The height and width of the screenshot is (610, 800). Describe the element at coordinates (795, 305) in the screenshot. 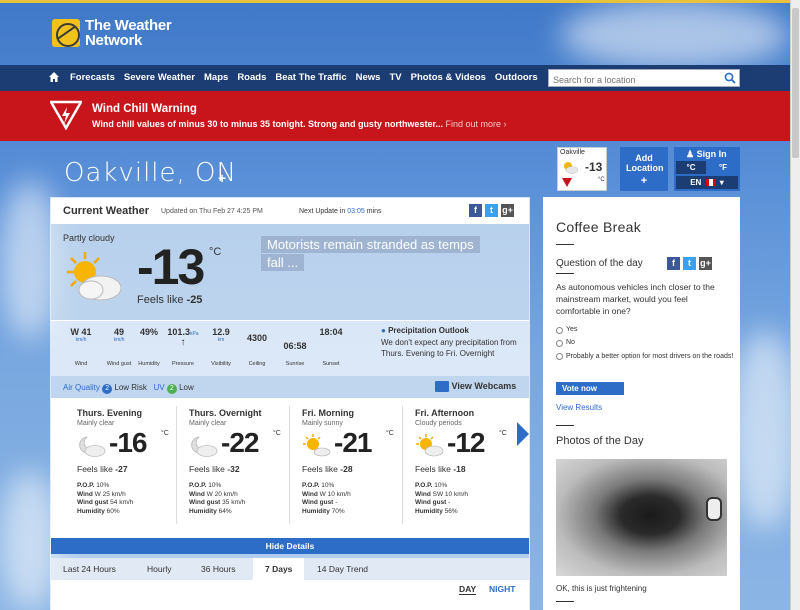

I see `page-scrollbar` at that location.